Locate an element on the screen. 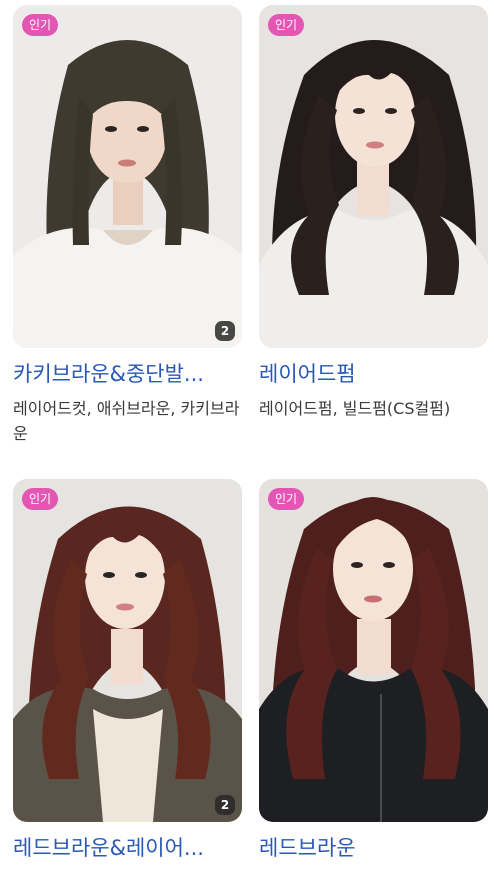 This screenshot has height=869, width=494. card-tags: 레이어드펌, 빌드펌(CS컬펌) is located at coordinates (355, 408).